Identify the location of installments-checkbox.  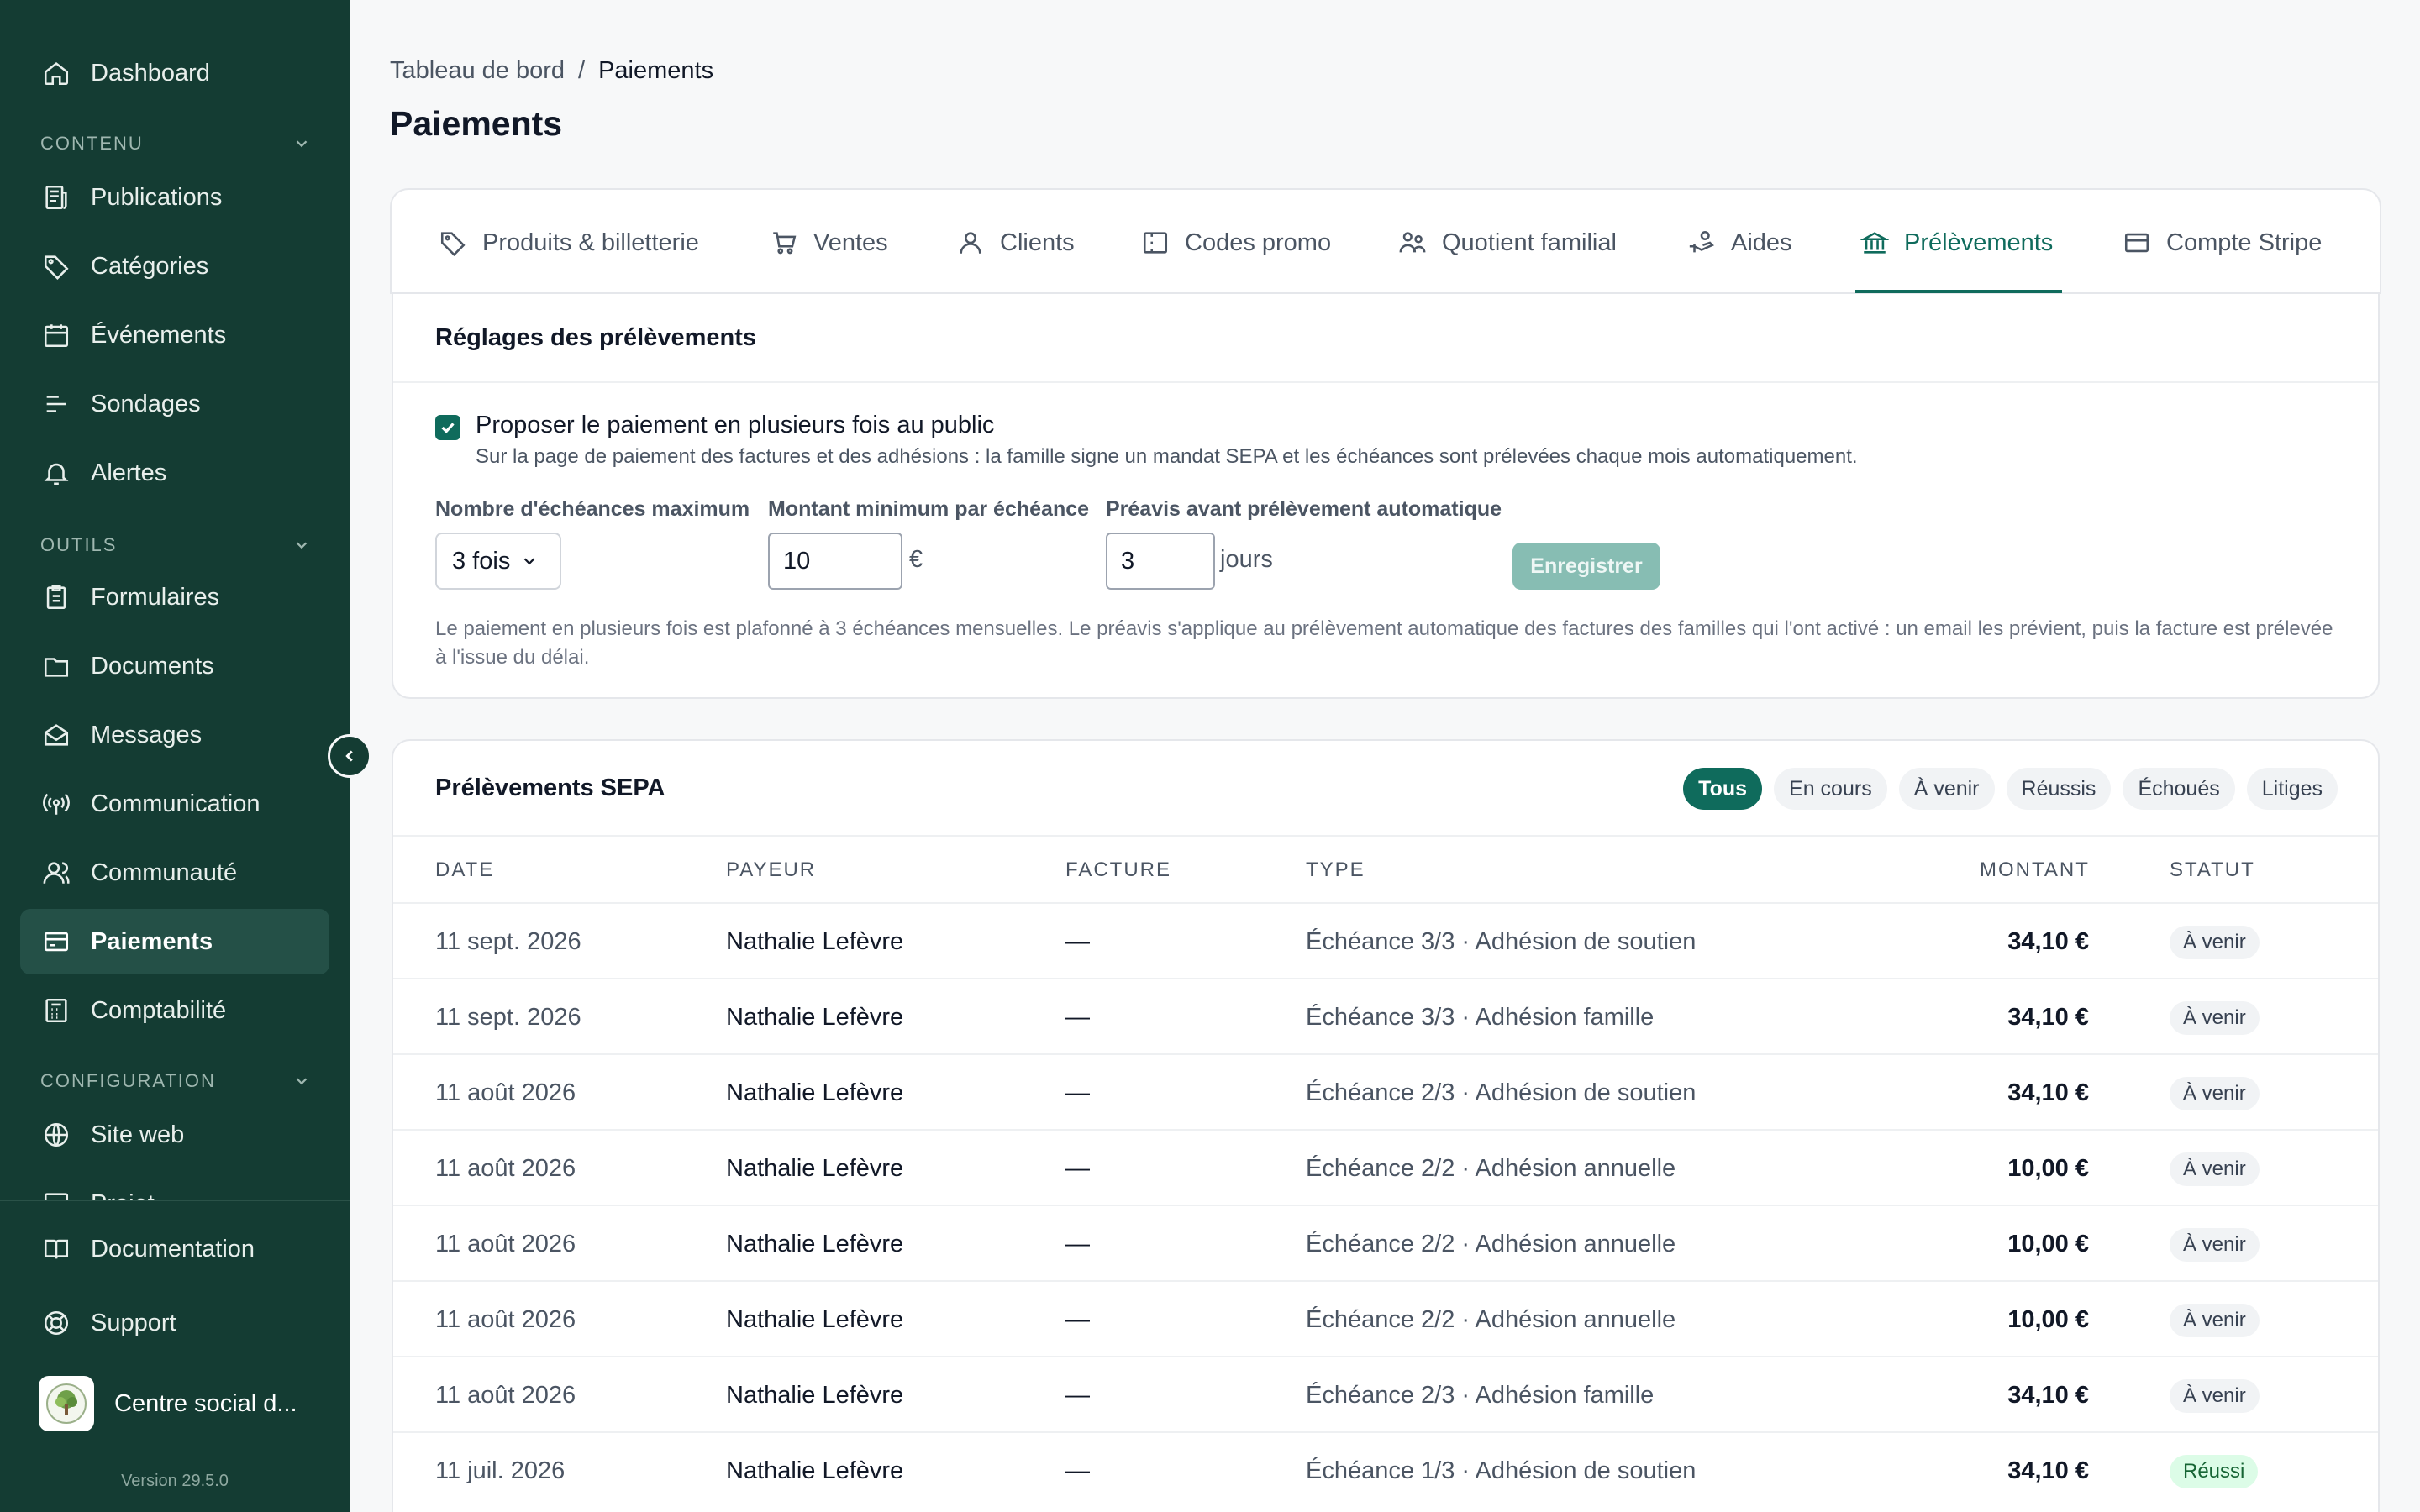
(448, 427).